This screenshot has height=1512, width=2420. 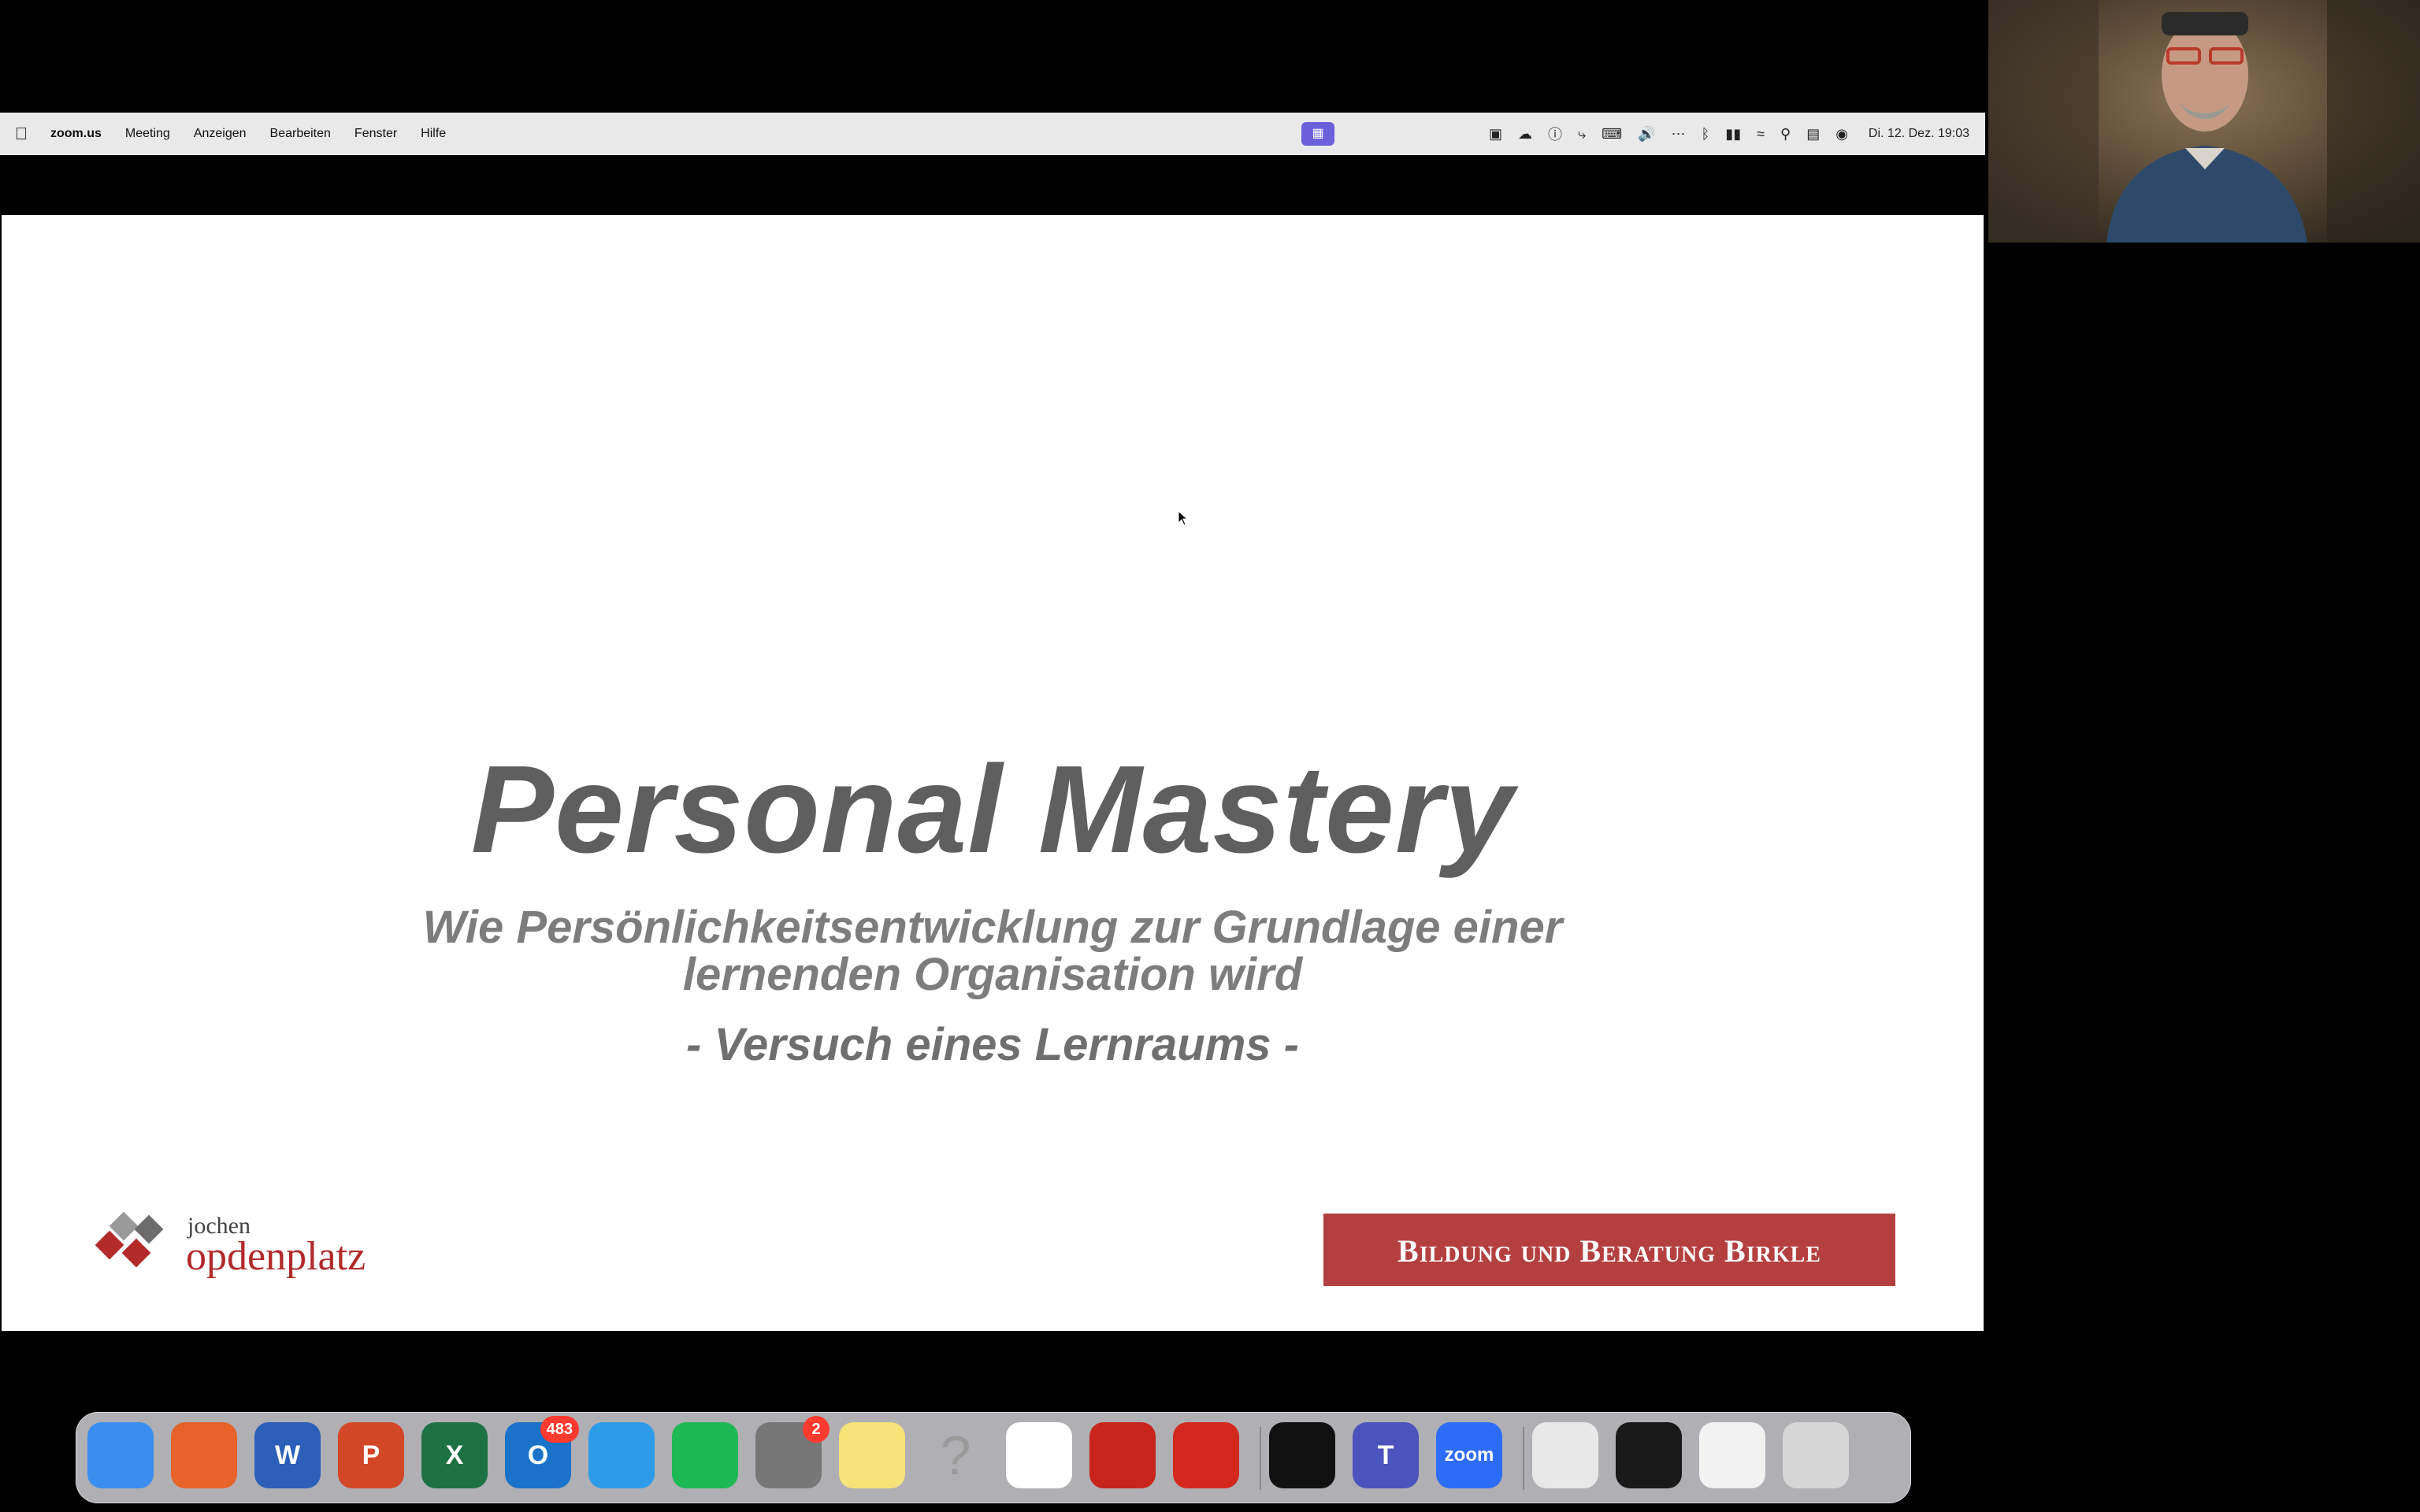 I want to click on notification-badge: 483, so click(x=559, y=1429).